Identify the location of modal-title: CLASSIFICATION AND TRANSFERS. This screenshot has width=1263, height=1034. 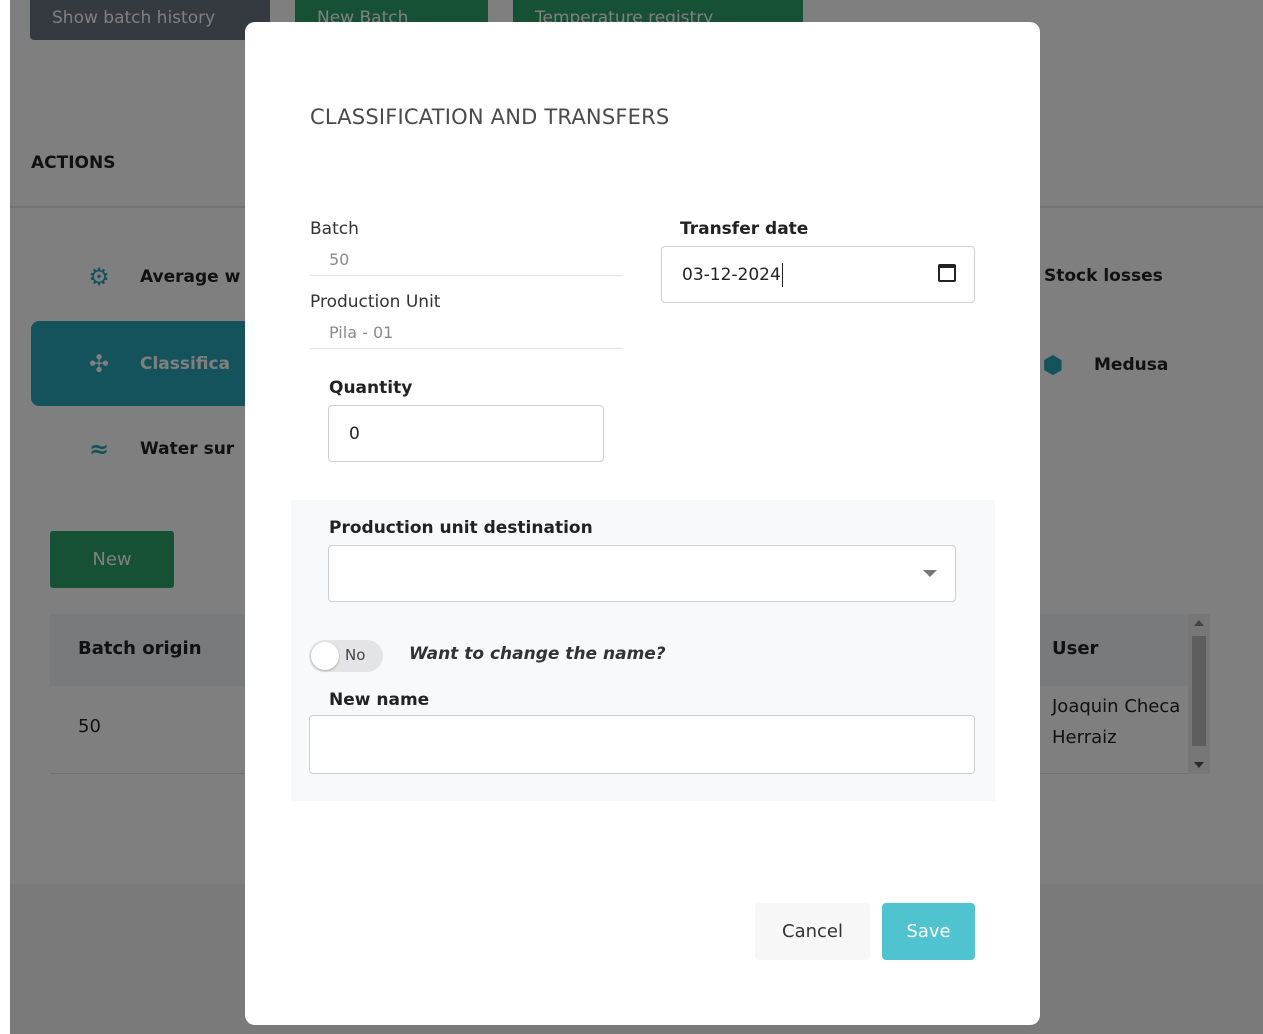
(490, 117).